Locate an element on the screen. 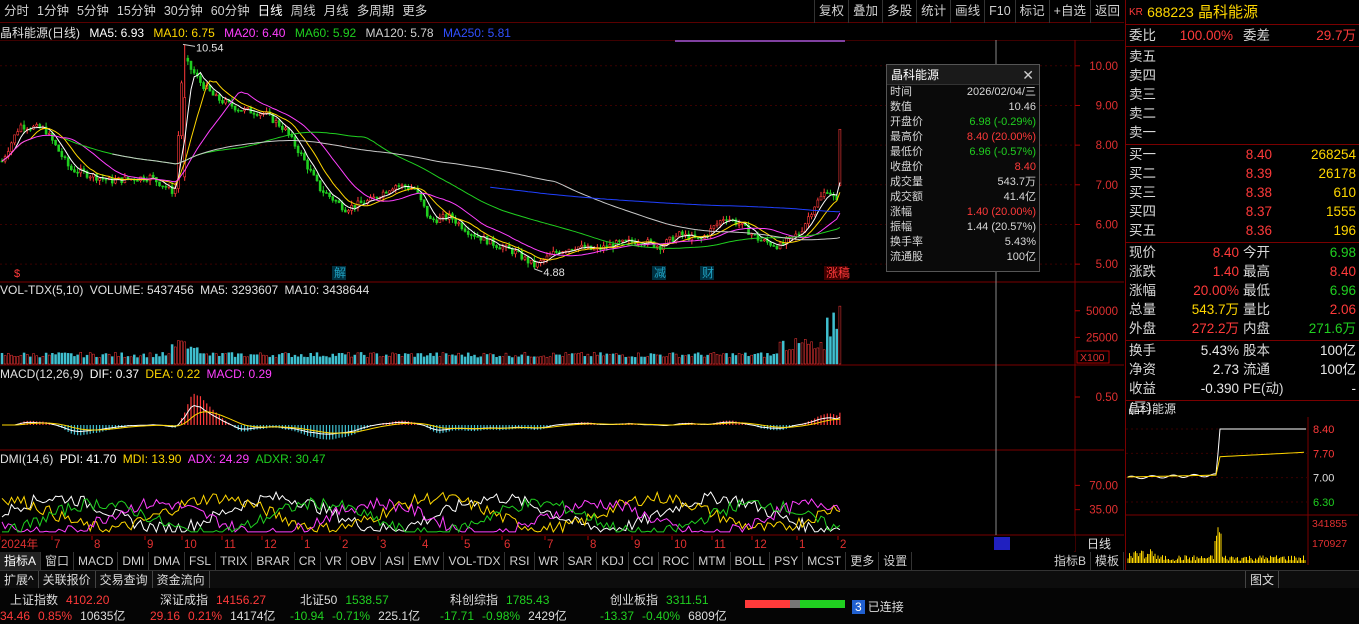 This screenshot has height=624, width=1359. sell-order-row: 卖四 is located at coordinates (1242, 75).